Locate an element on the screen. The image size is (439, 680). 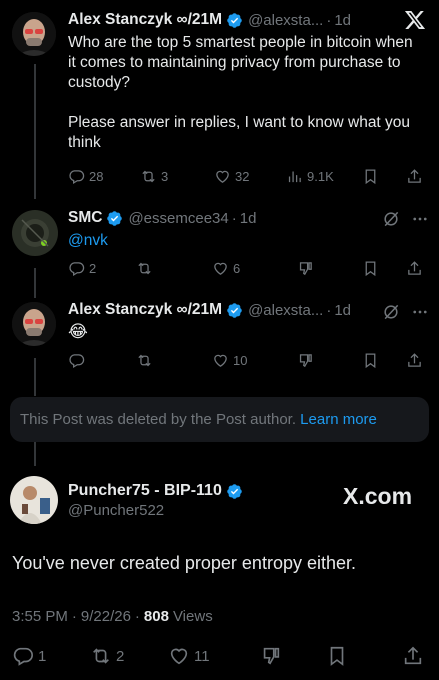
x-logo-icon is located at coordinates (415, 20).